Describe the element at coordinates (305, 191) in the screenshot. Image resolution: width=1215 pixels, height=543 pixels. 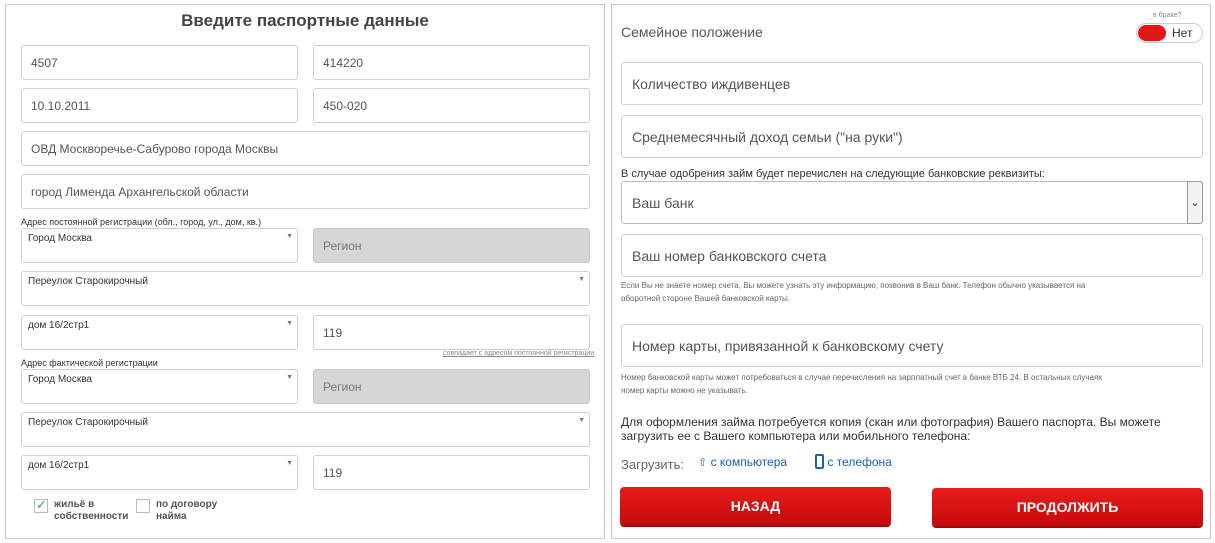
I see `birth-place-input: город Лименда Архангельской области` at that location.